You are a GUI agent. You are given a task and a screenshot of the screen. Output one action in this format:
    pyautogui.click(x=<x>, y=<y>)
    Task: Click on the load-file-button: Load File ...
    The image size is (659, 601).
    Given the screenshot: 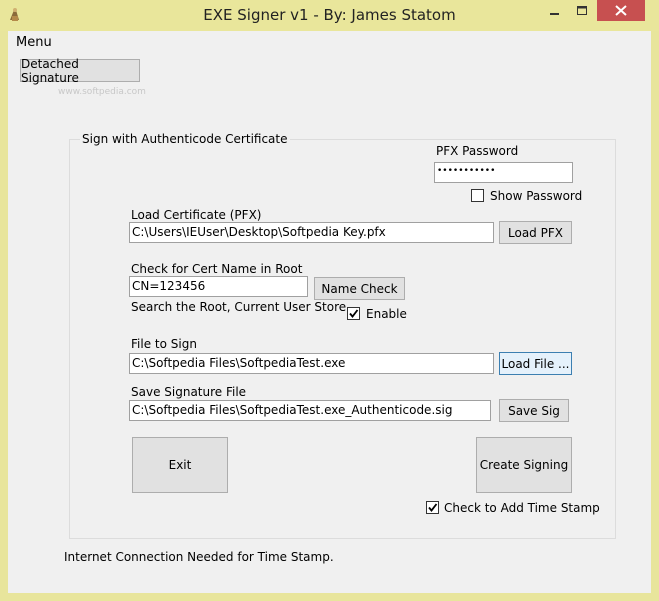 What is the action you would take?
    pyautogui.click(x=535, y=363)
    